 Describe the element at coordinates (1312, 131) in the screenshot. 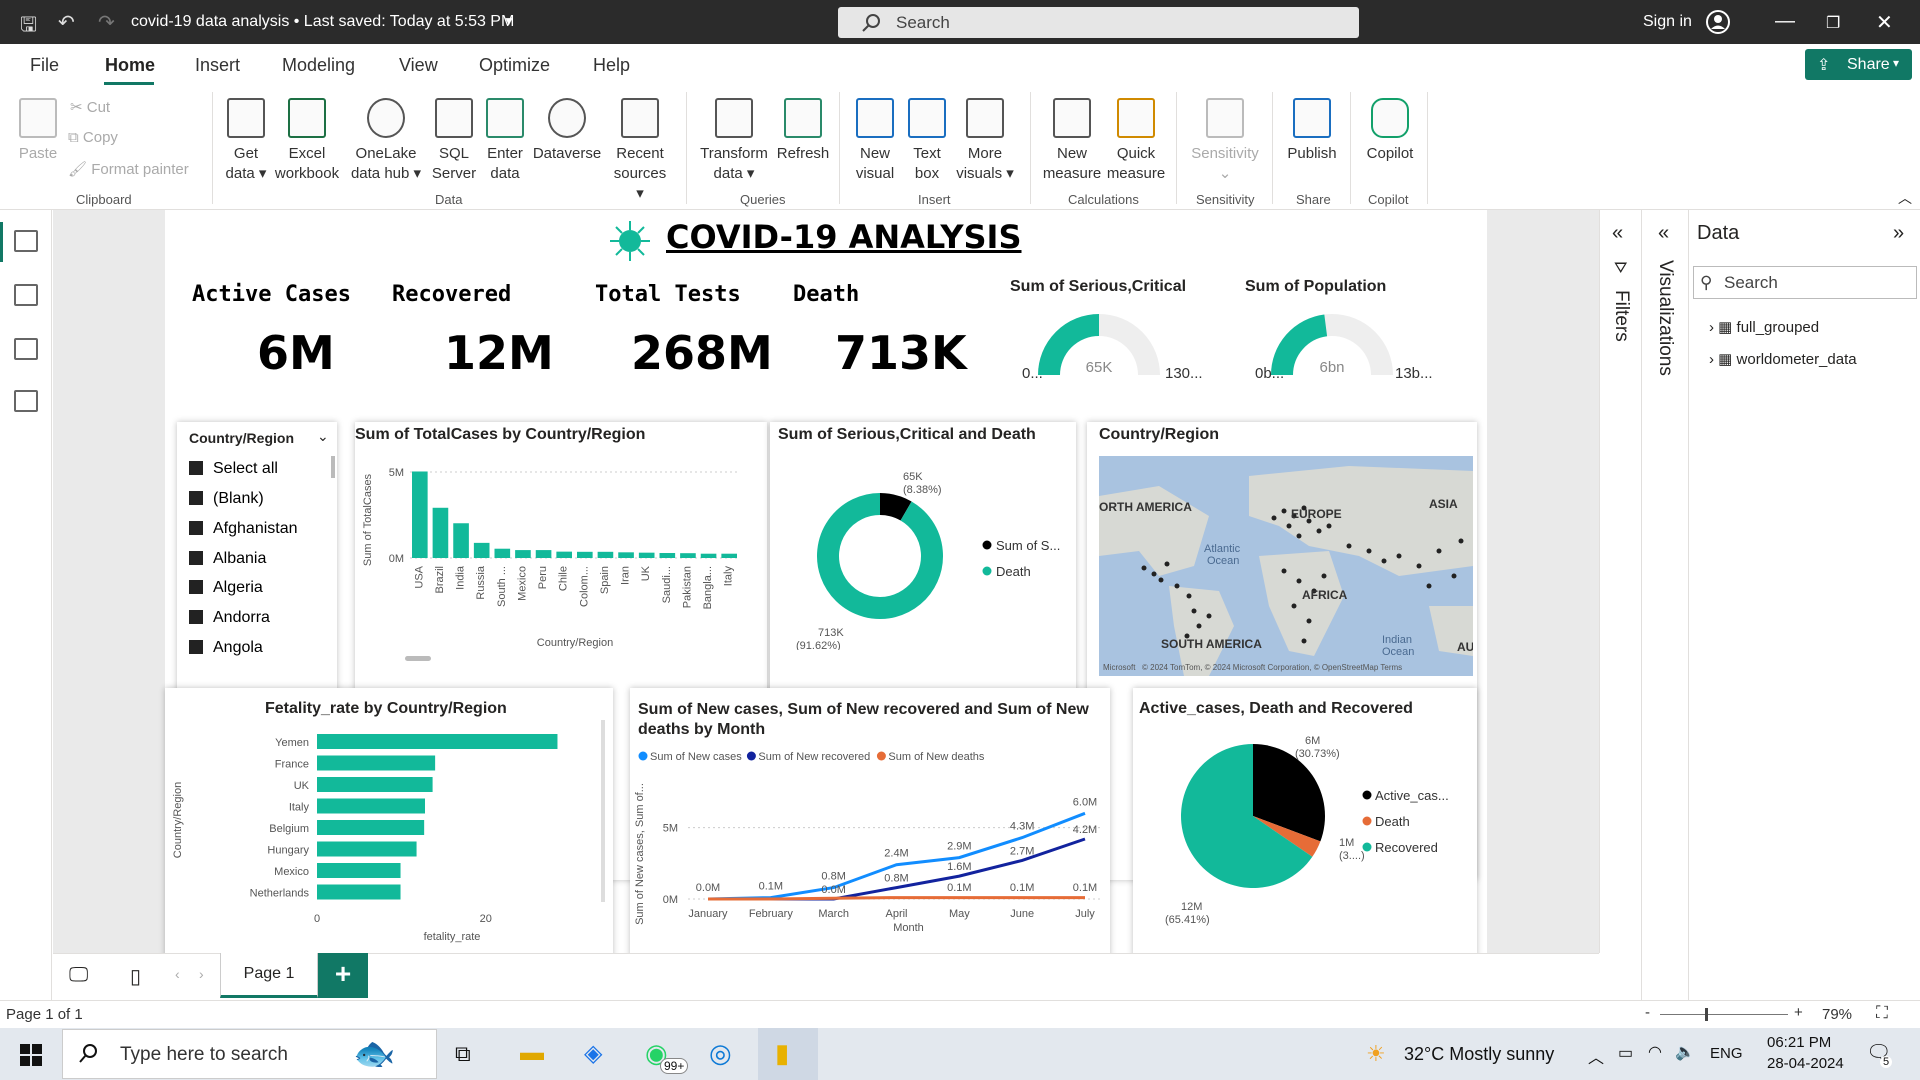

I see `publish-button: Publish` at that location.